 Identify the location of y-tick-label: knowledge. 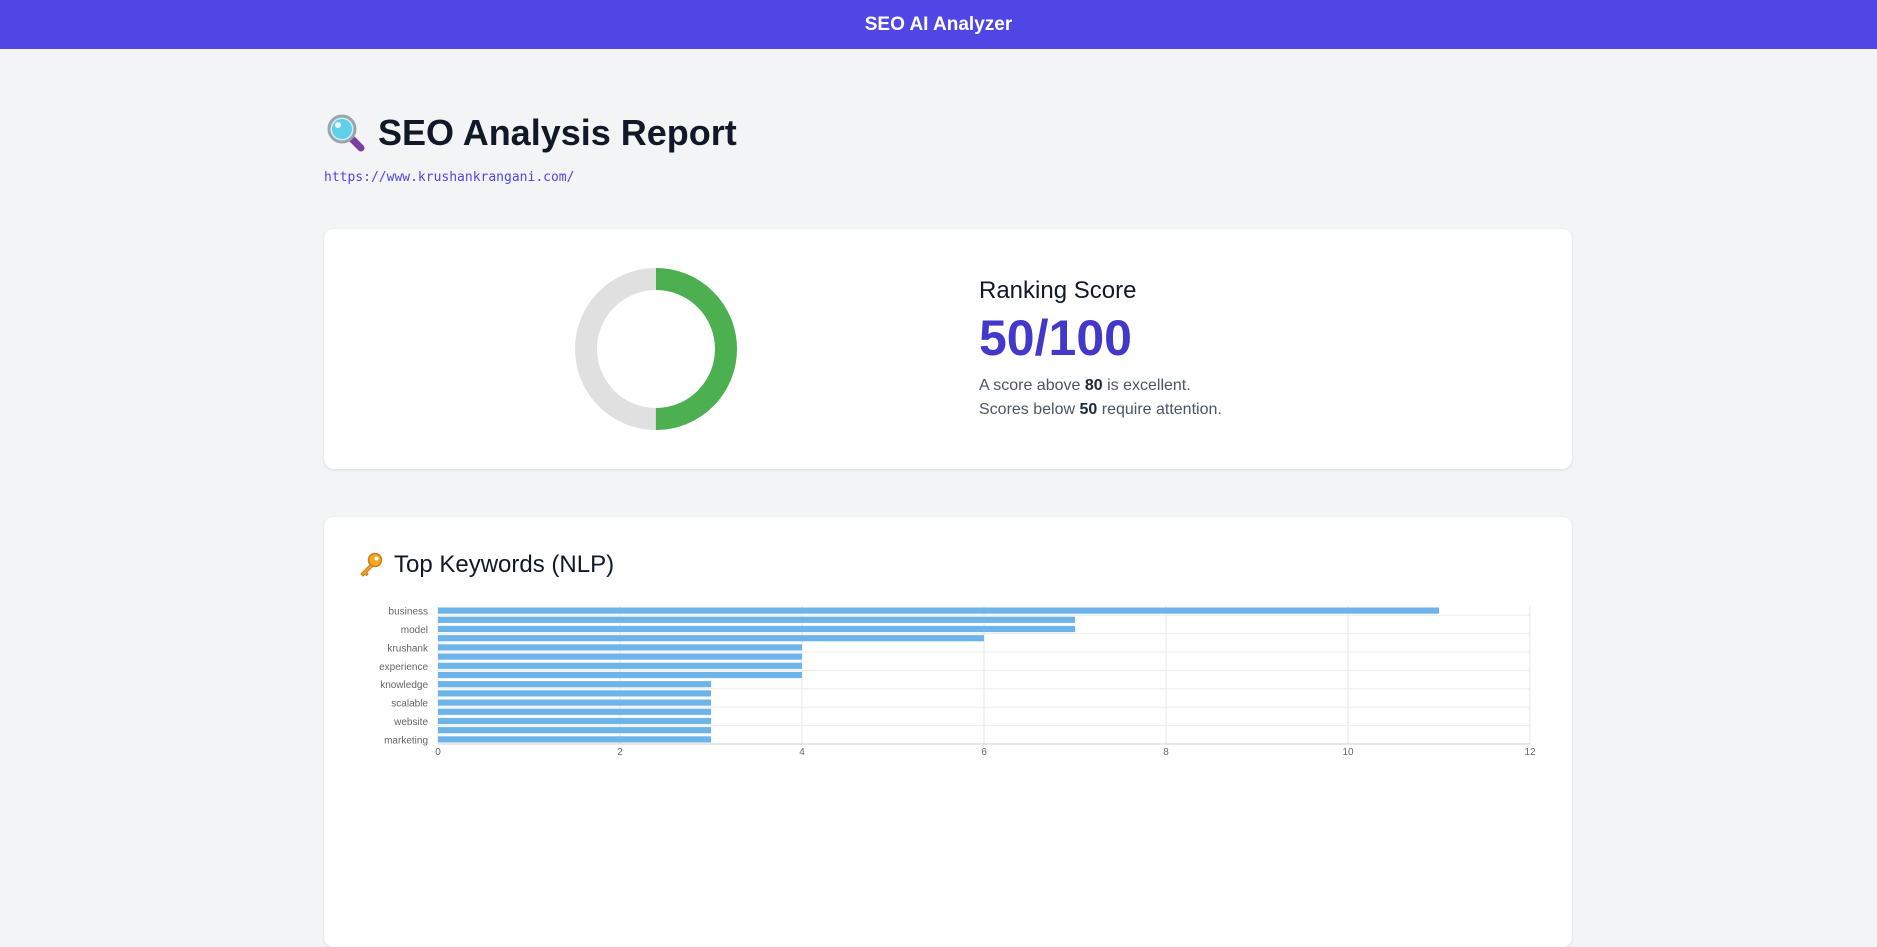
(404, 685).